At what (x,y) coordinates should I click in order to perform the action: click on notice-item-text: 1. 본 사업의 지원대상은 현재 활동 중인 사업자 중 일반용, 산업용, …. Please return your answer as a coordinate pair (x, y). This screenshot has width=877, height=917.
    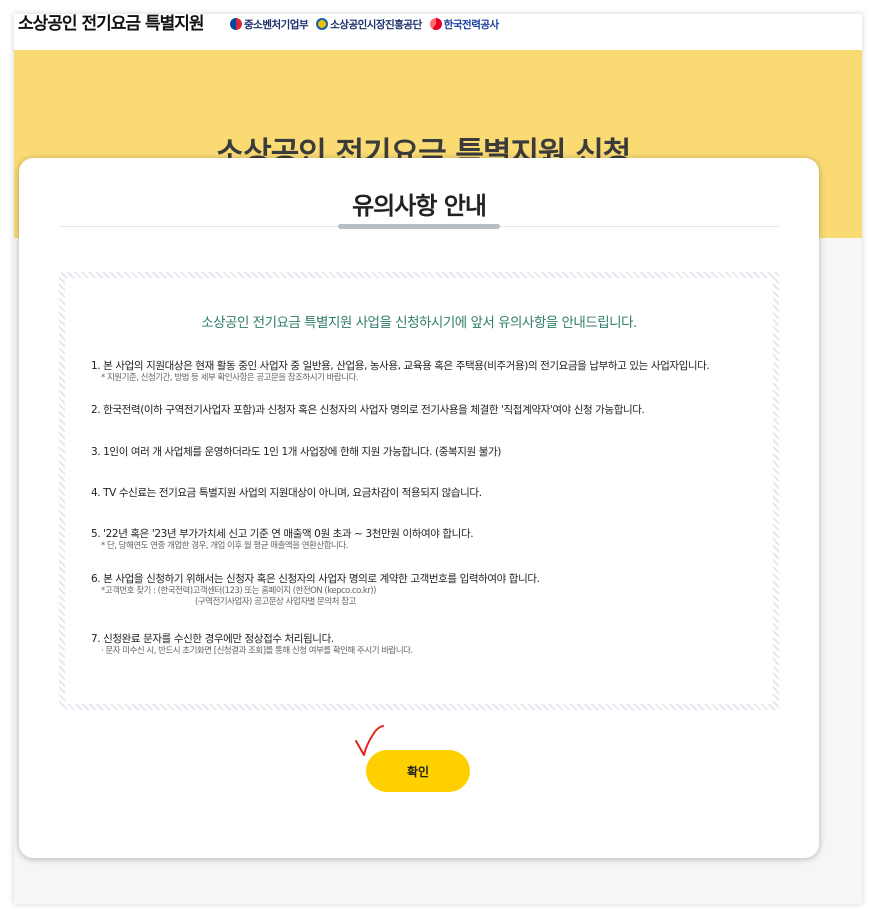
    Looking at the image, I should click on (400, 366).